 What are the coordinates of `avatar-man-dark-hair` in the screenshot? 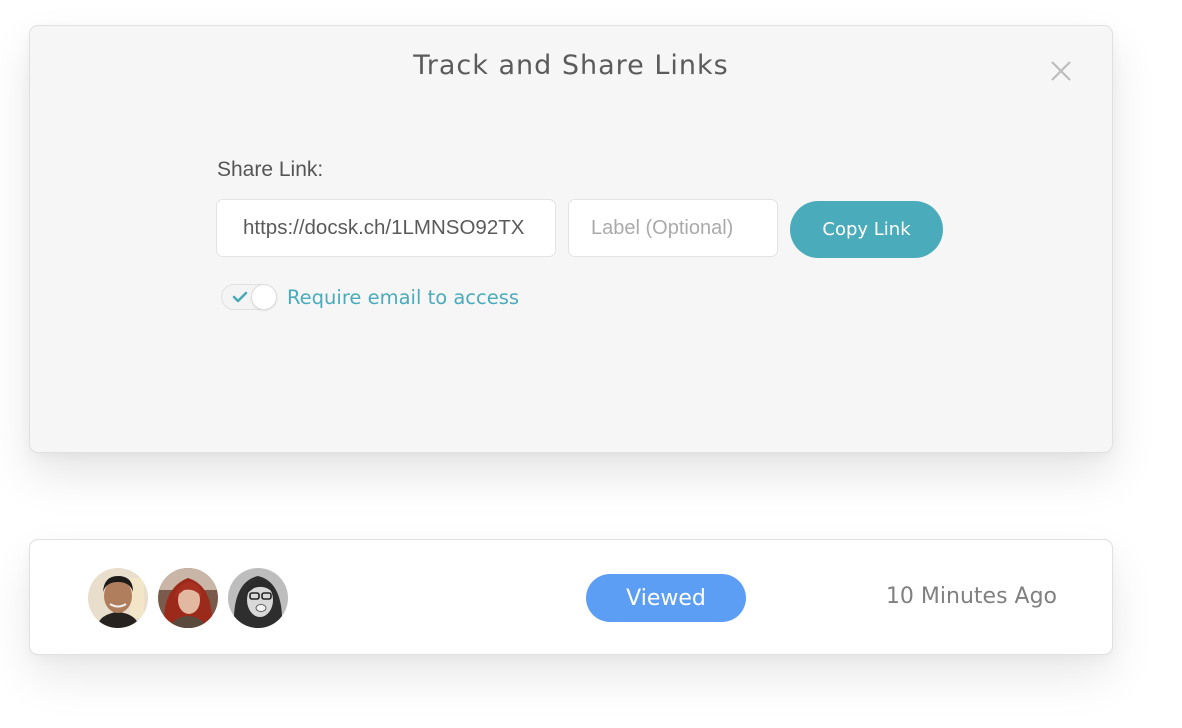 It's located at (118, 598).